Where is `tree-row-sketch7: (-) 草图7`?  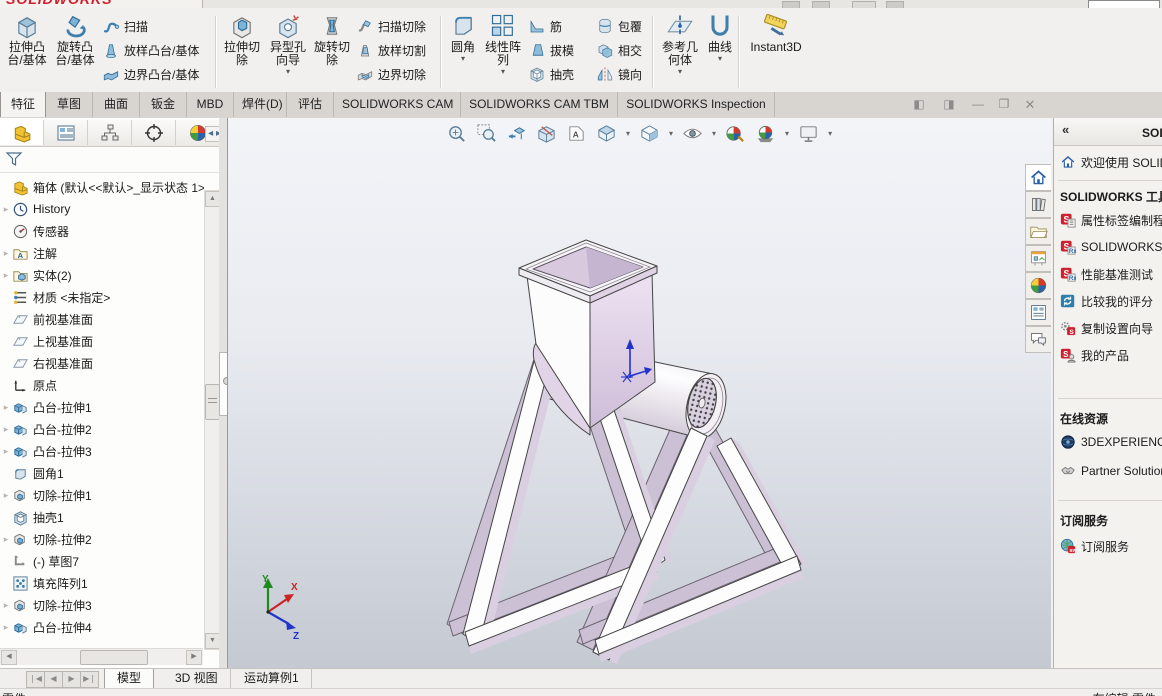 tree-row-sketch7: (-) 草图7 is located at coordinates (39, 561).